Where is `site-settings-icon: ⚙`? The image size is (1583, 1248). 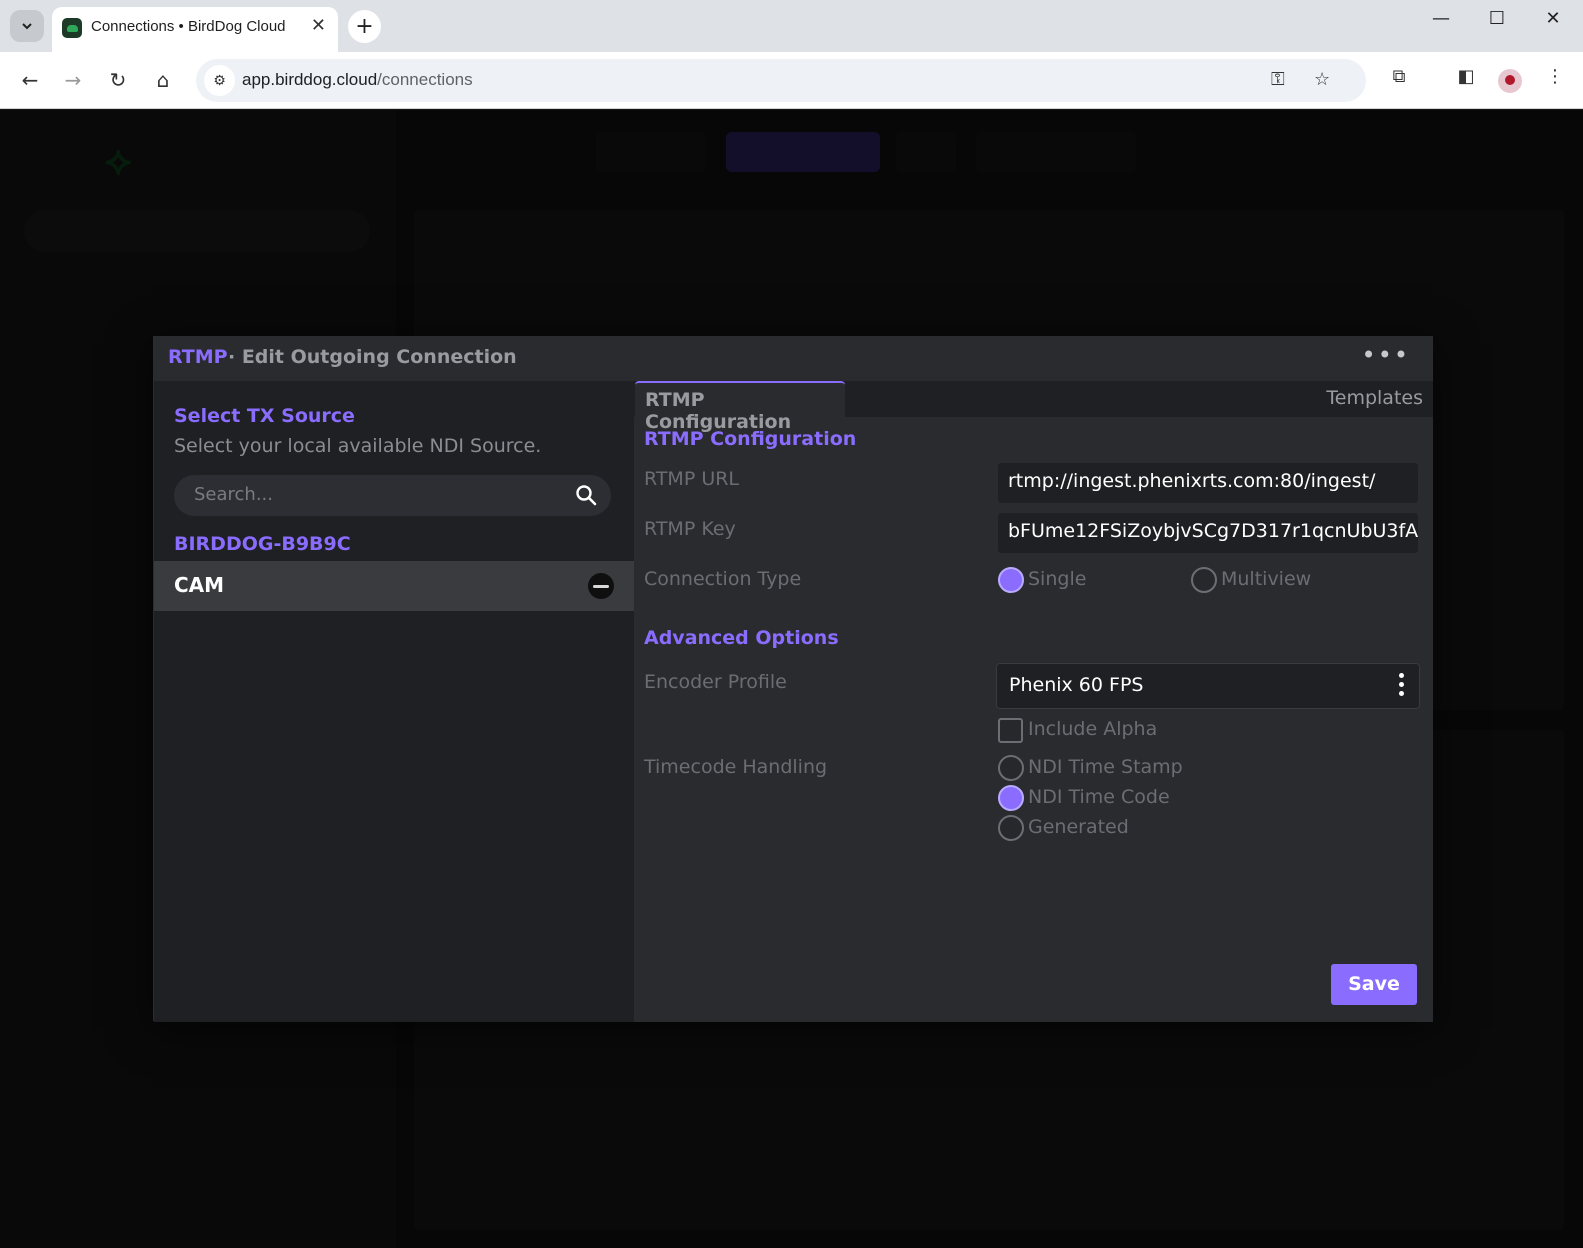 site-settings-icon: ⚙ is located at coordinates (219, 80).